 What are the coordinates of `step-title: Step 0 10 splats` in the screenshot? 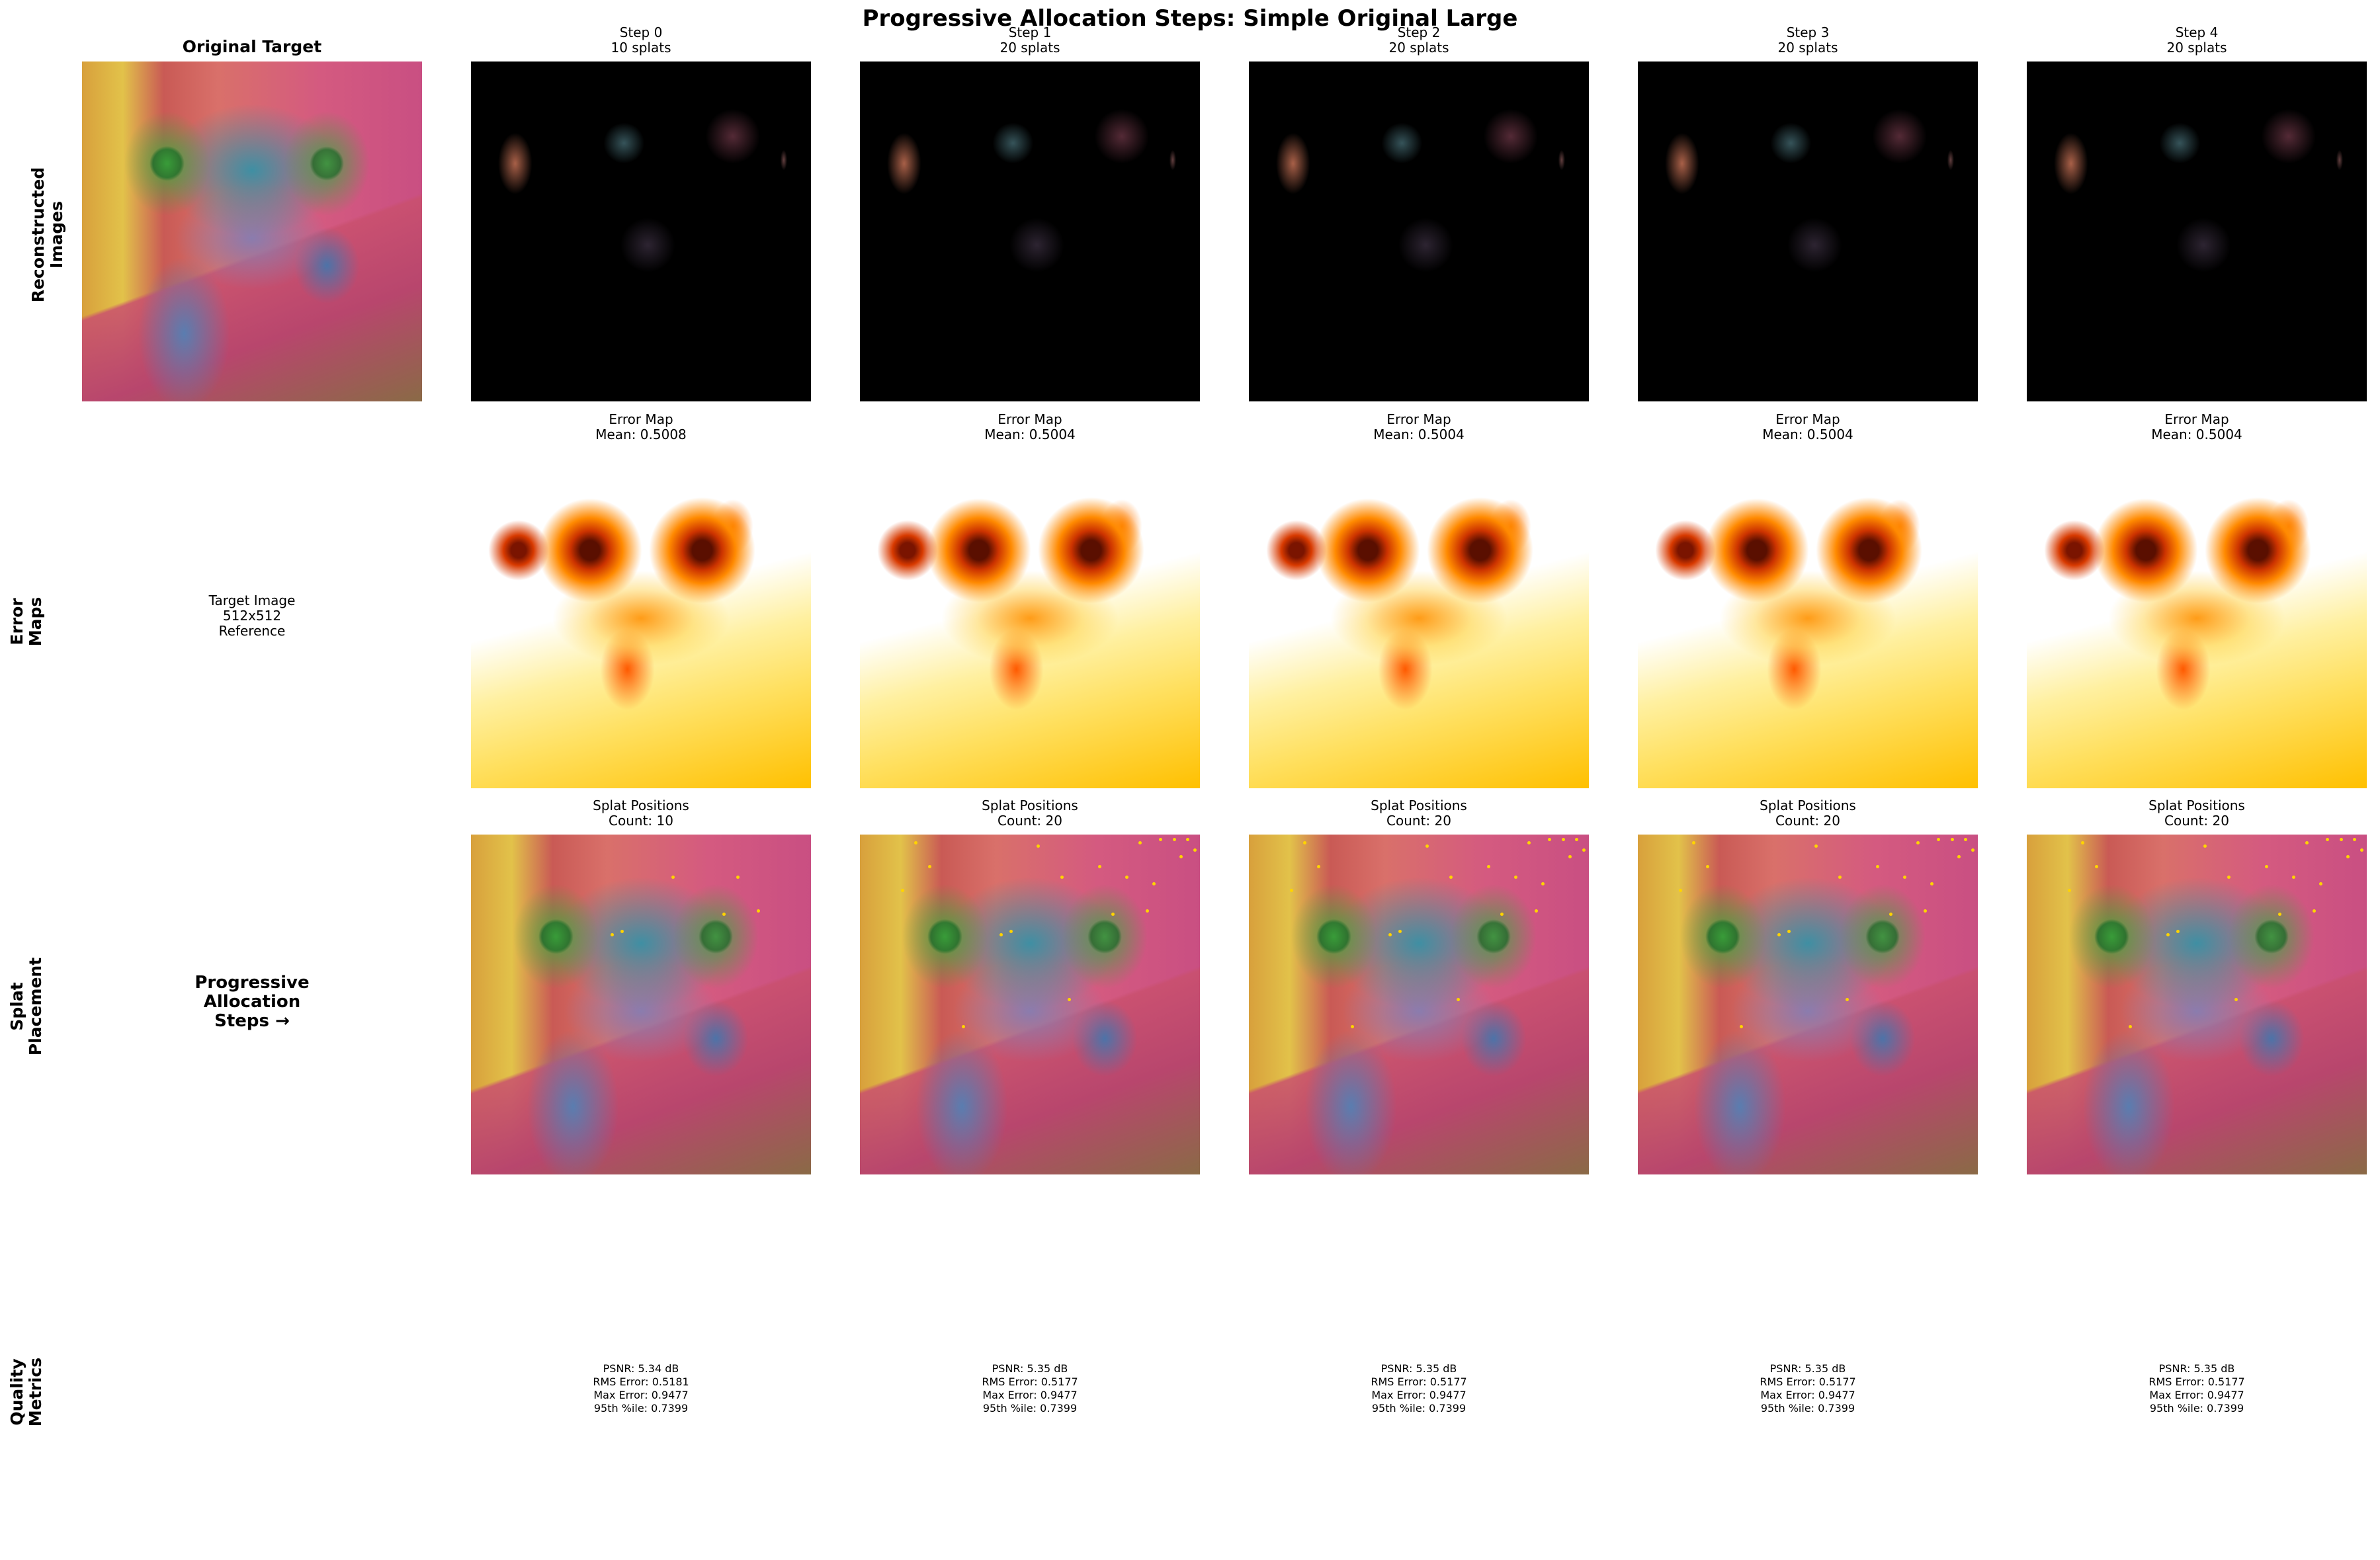 It's located at (641, 40).